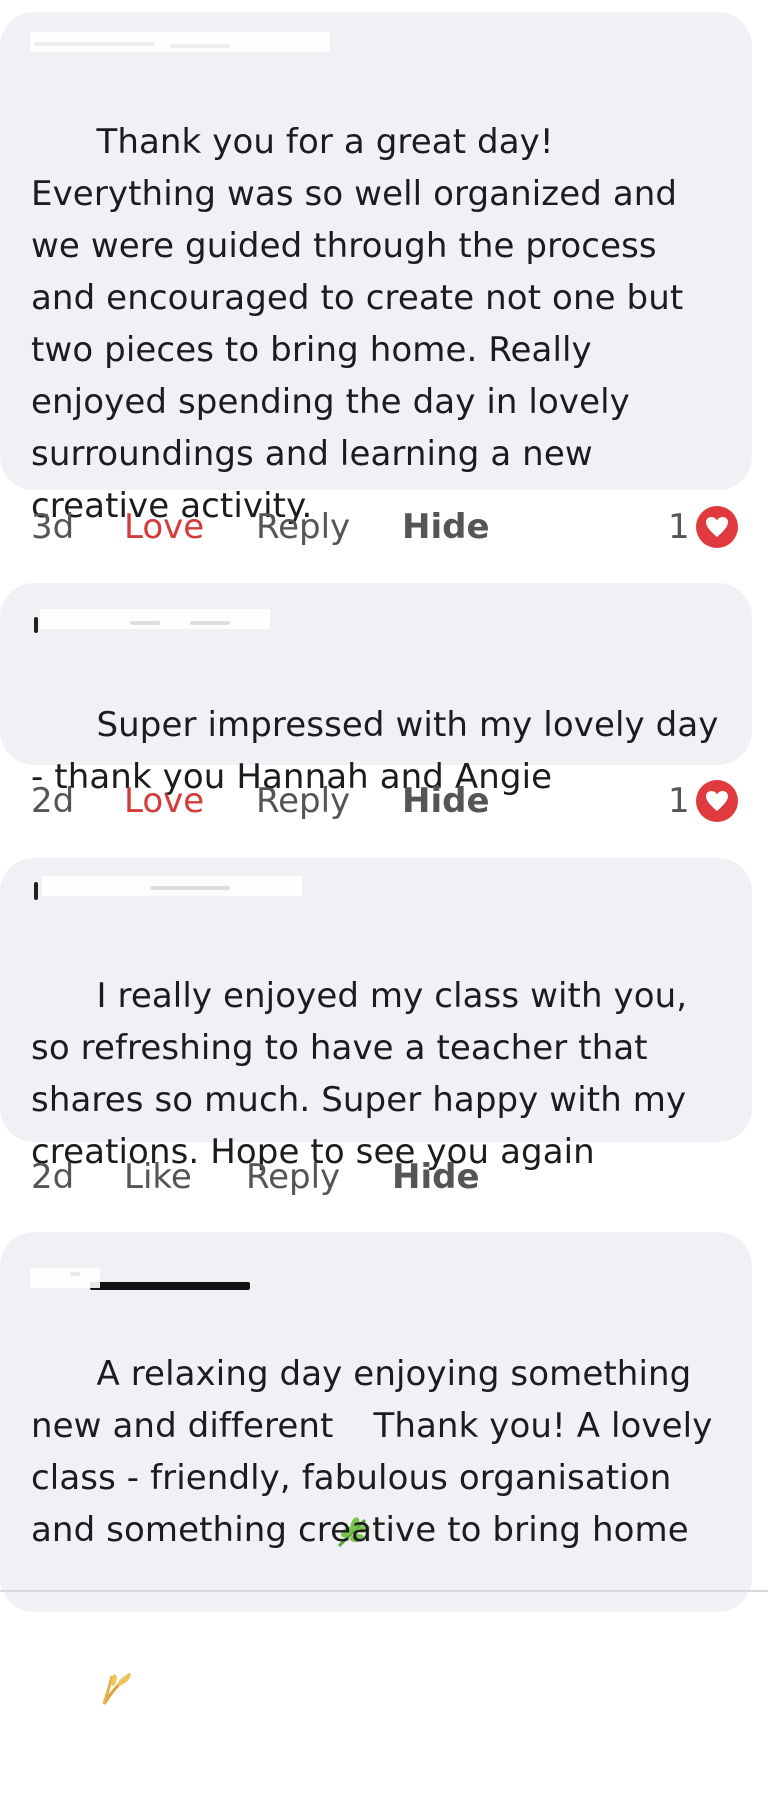  What do you see at coordinates (376, 801) in the screenshot?
I see `comment-actions: 2d Love Reply Hide 1` at bounding box center [376, 801].